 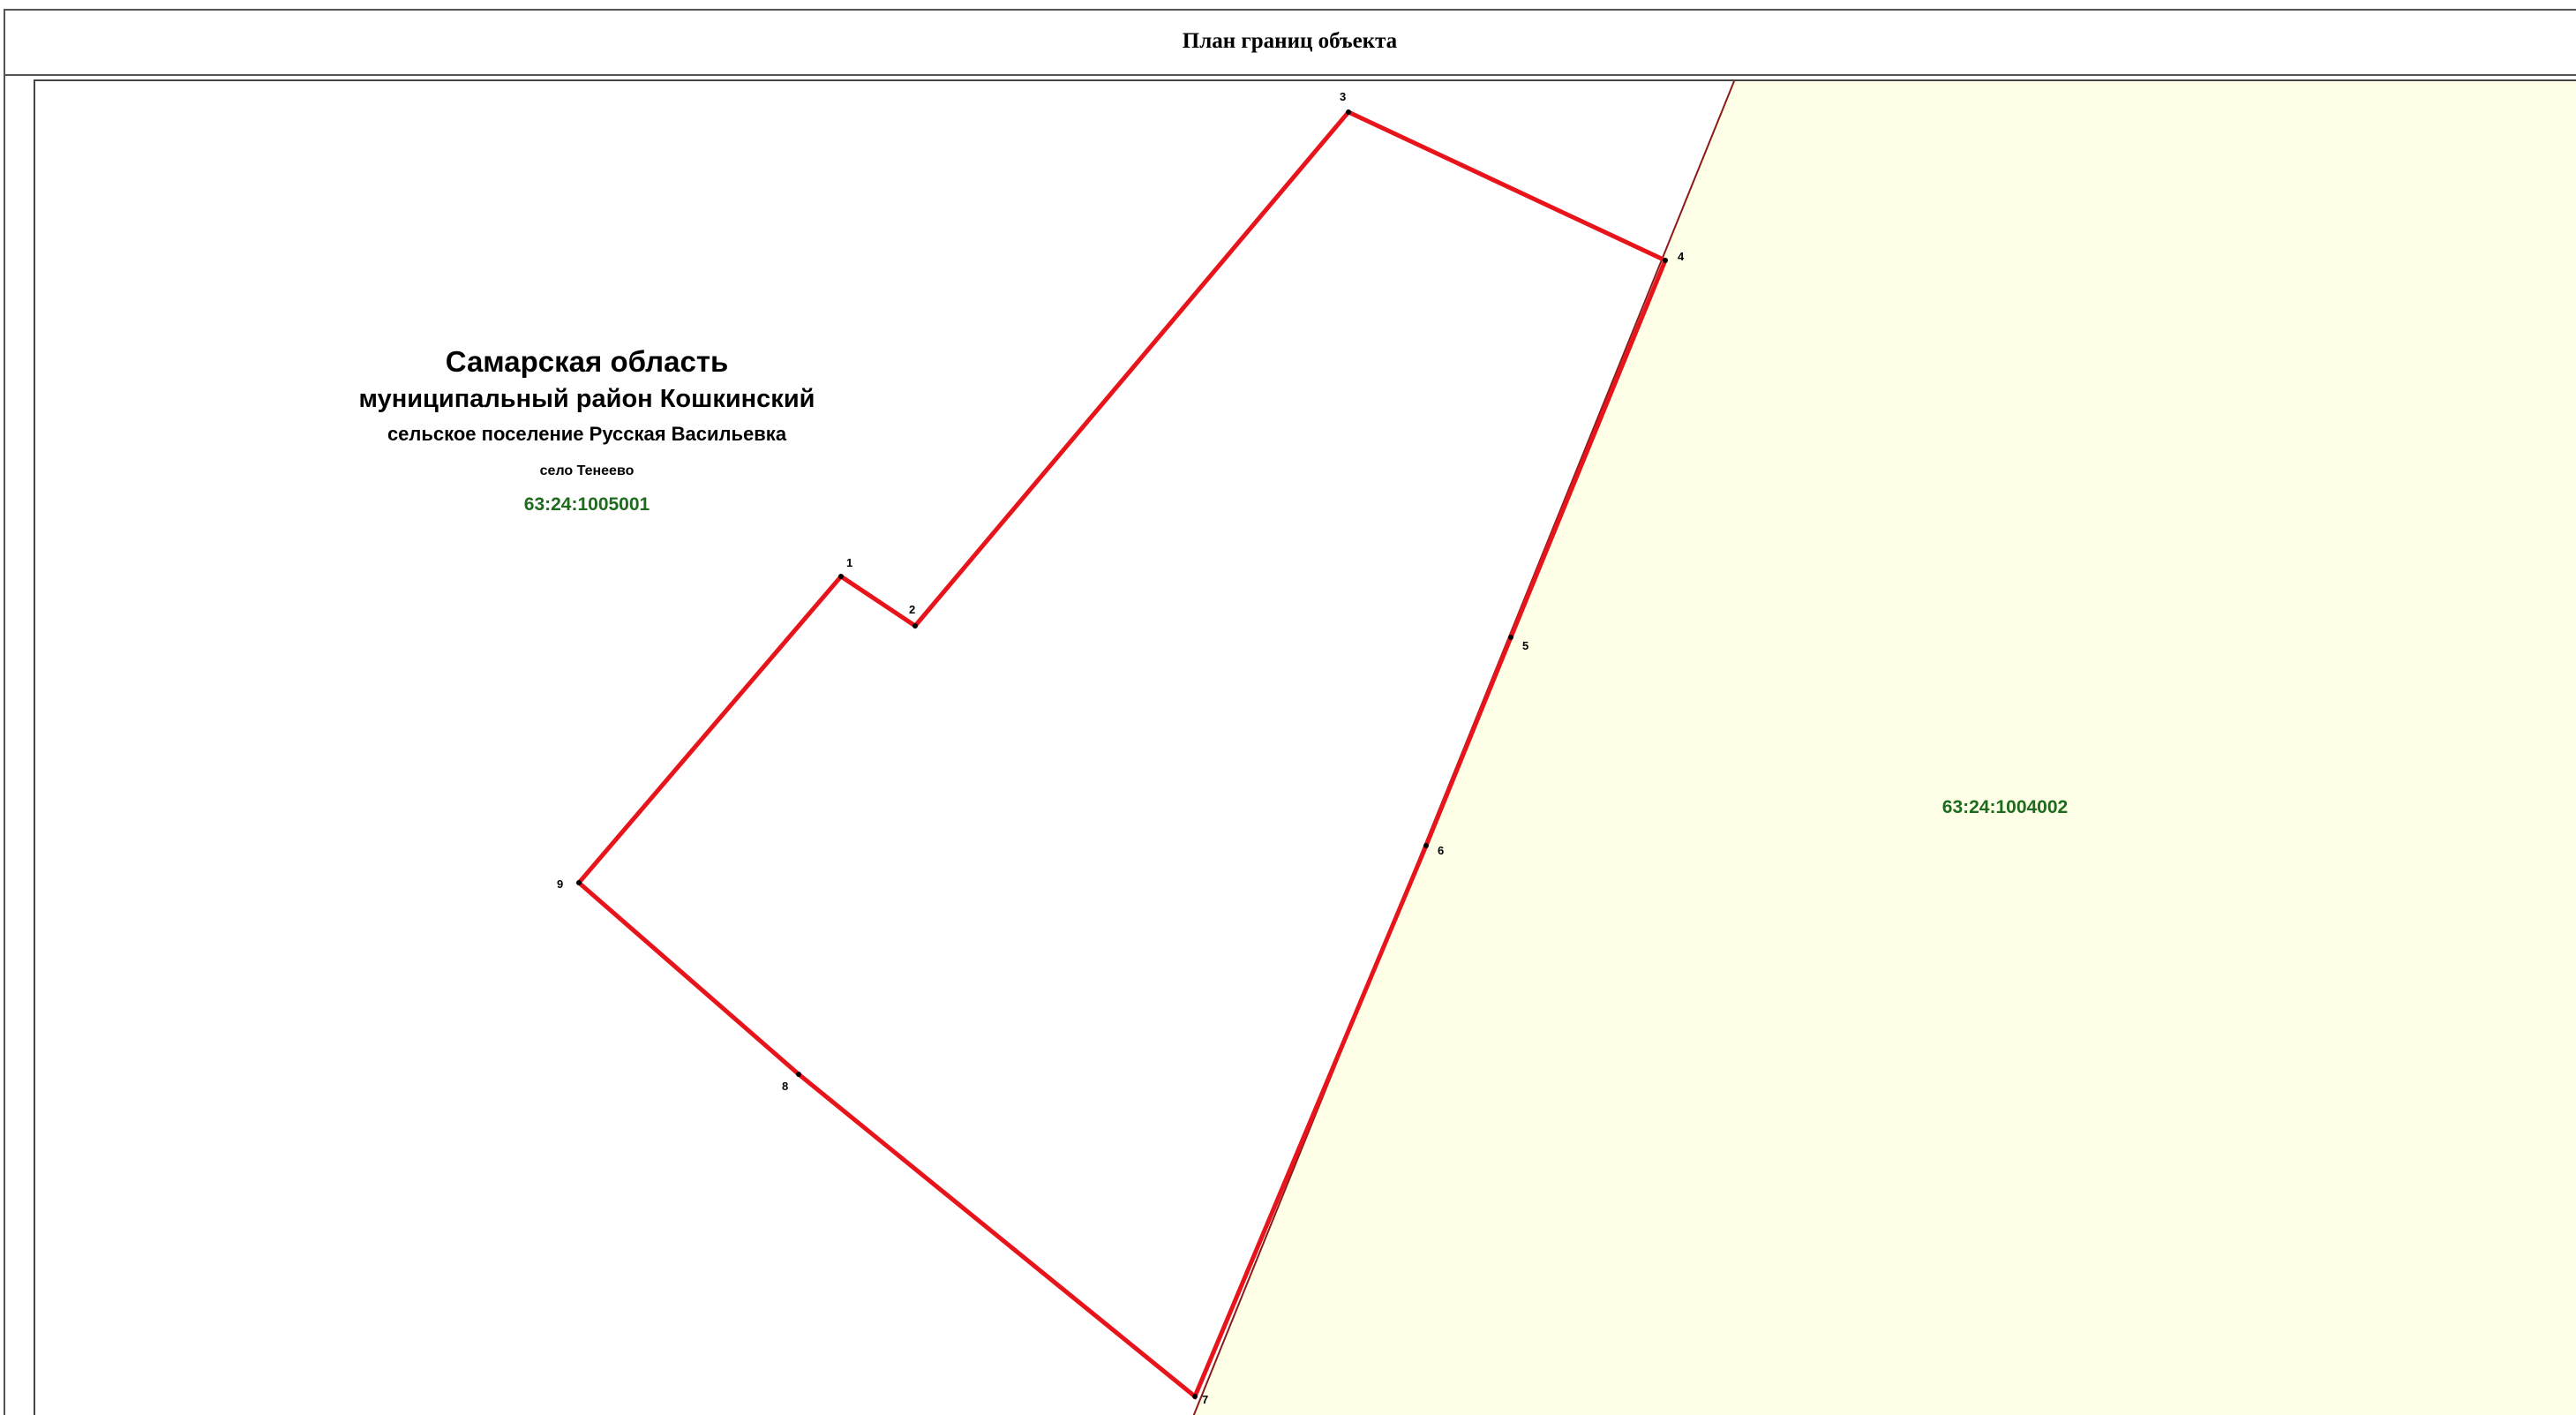 What do you see at coordinates (587, 361) in the screenshot?
I see `region-label: Самарская область` at bounding box center [587, 361].